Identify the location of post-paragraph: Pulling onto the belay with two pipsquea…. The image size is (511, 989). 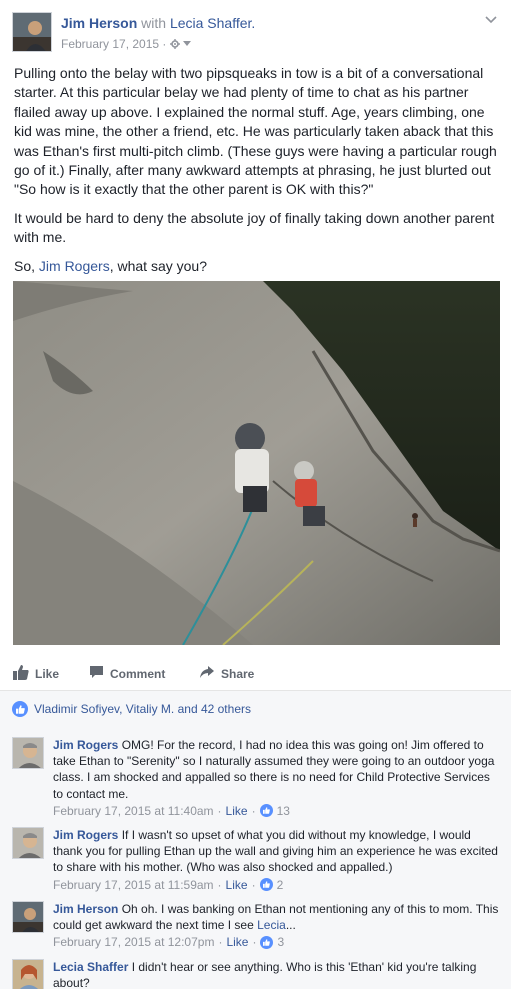
(255, 131).